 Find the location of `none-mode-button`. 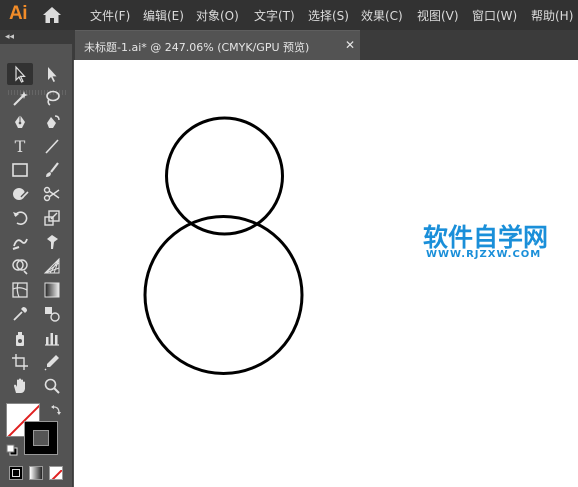

none-mode-button is located at coordinates (56, 473).